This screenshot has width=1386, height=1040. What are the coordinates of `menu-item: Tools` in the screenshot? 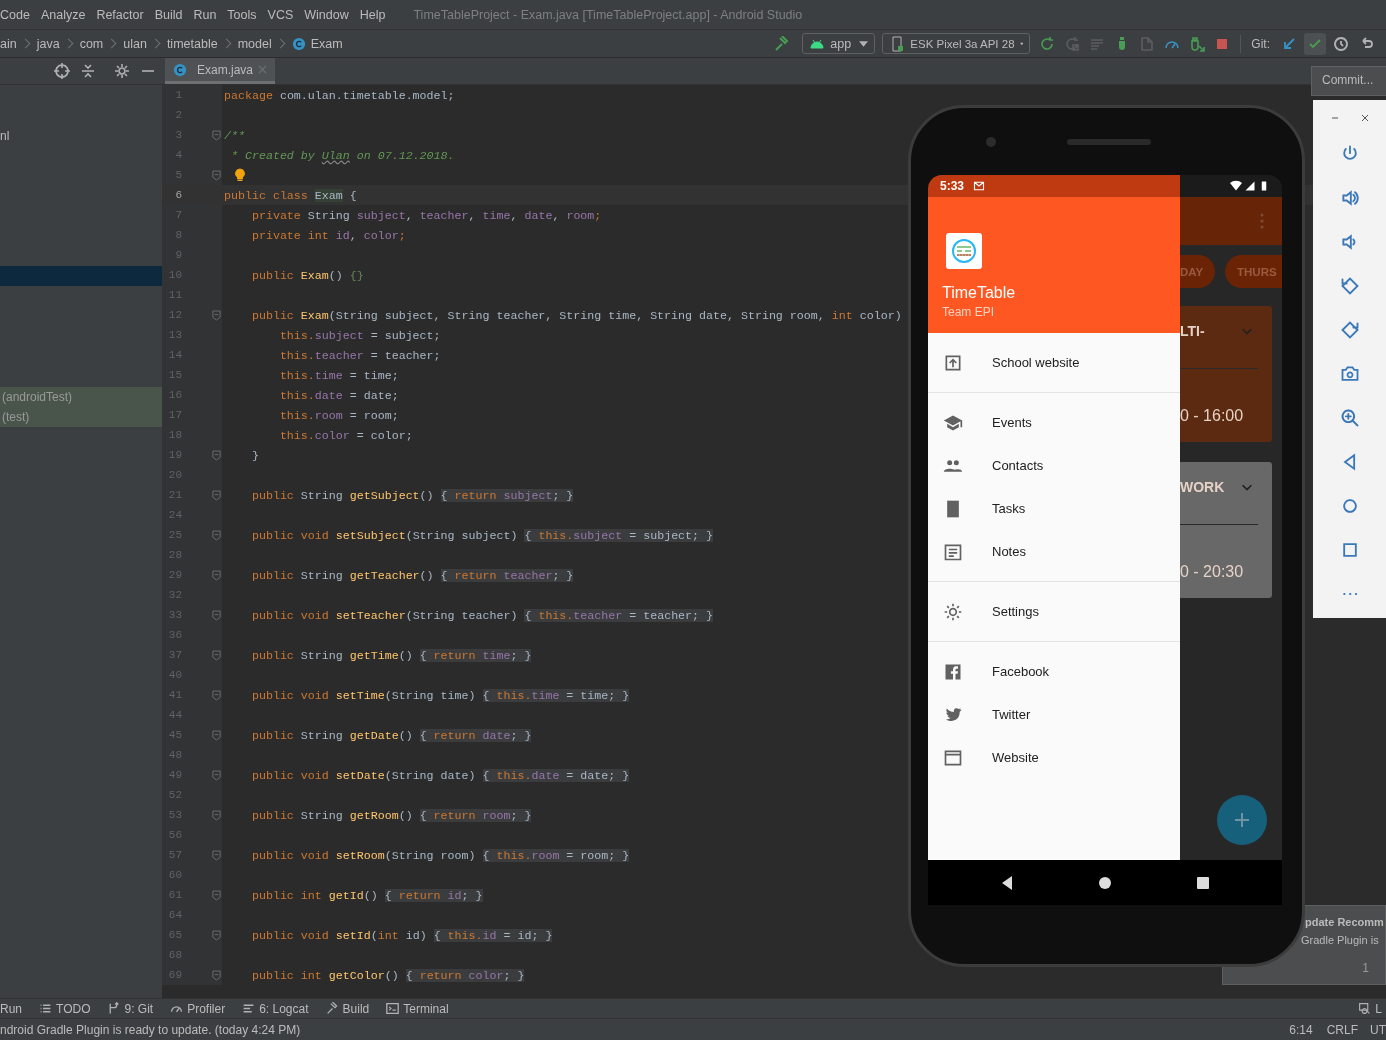 It's located at (242, 14).